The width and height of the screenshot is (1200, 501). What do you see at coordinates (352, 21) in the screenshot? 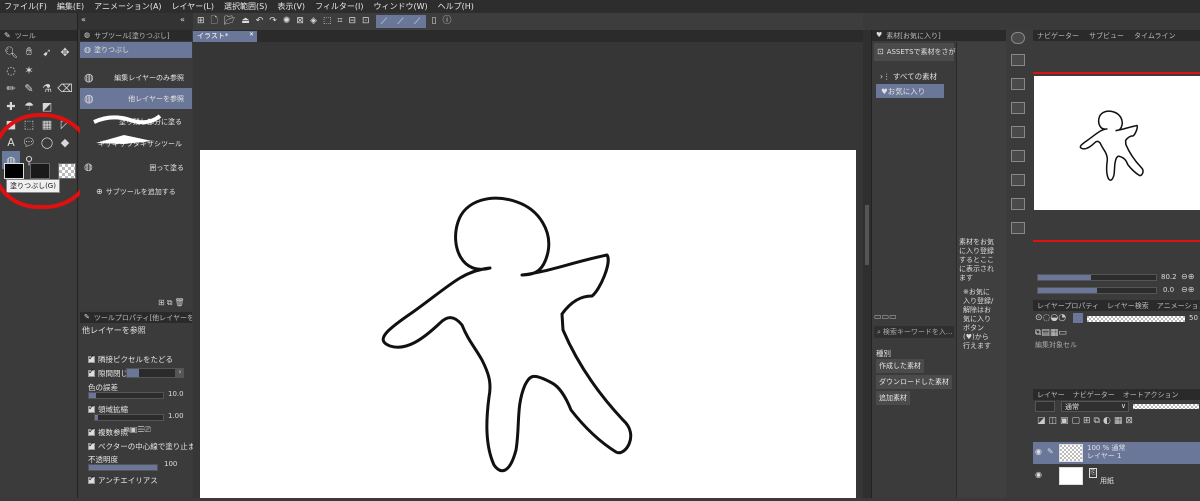
I see `deselect-icon: ⊟` at bounding box center [352, 21].